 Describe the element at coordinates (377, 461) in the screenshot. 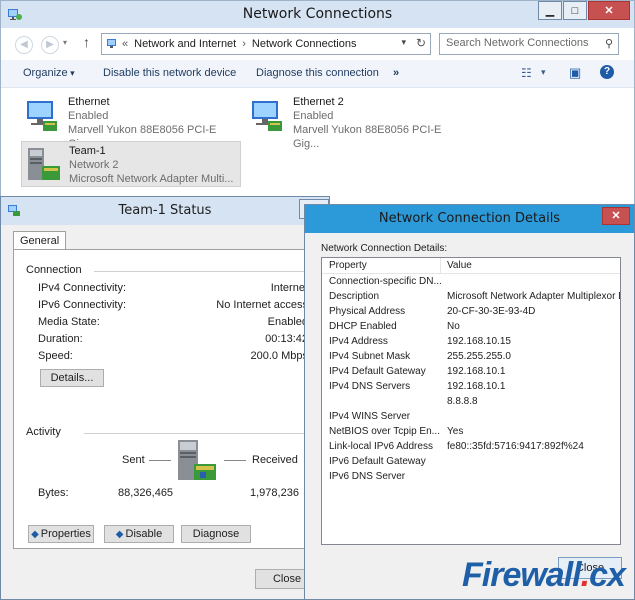

I see `details-property: IPv6 Default Gateway` at that location.